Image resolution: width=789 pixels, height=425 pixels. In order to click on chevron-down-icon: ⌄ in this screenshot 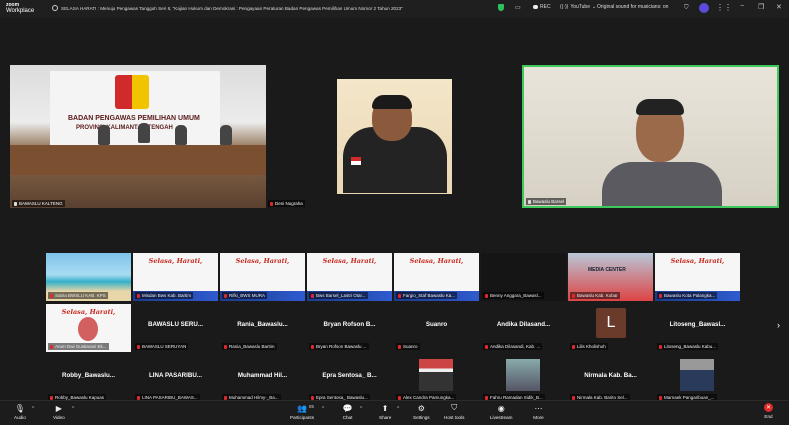, I will do `click(594, 7)`.